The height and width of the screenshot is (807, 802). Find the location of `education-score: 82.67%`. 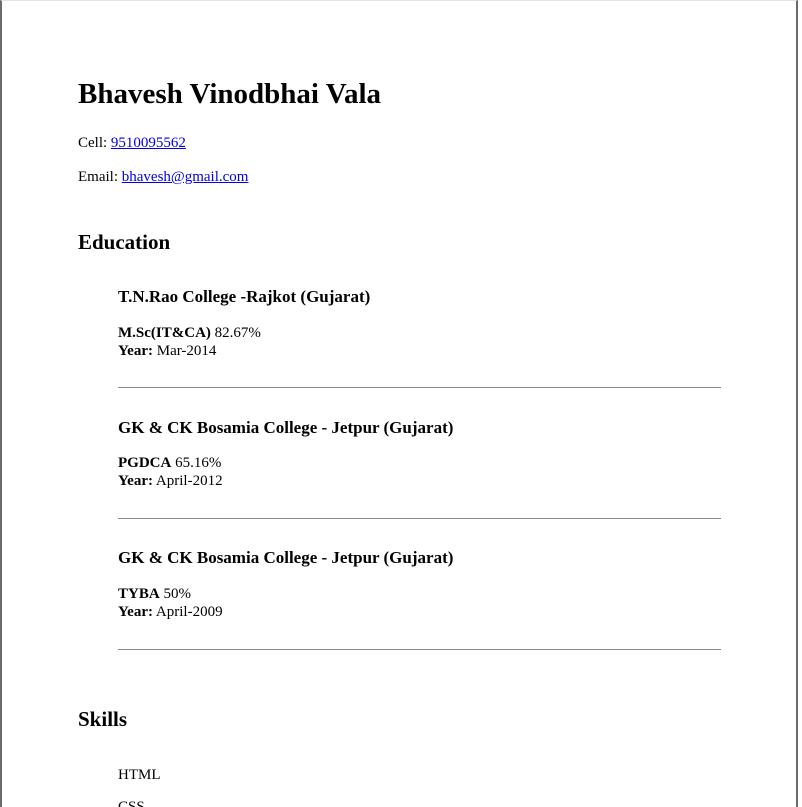

education-score: 82.67% is located at coordinates (235, 333).